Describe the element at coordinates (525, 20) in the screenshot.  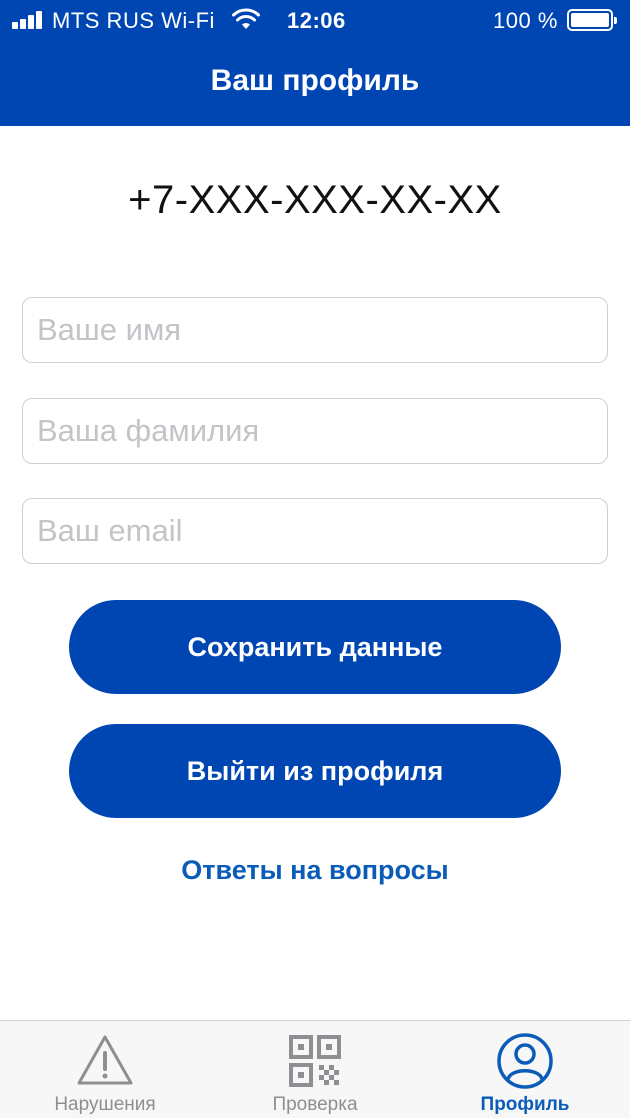
I see `battery-percent: 100 %` at that location.